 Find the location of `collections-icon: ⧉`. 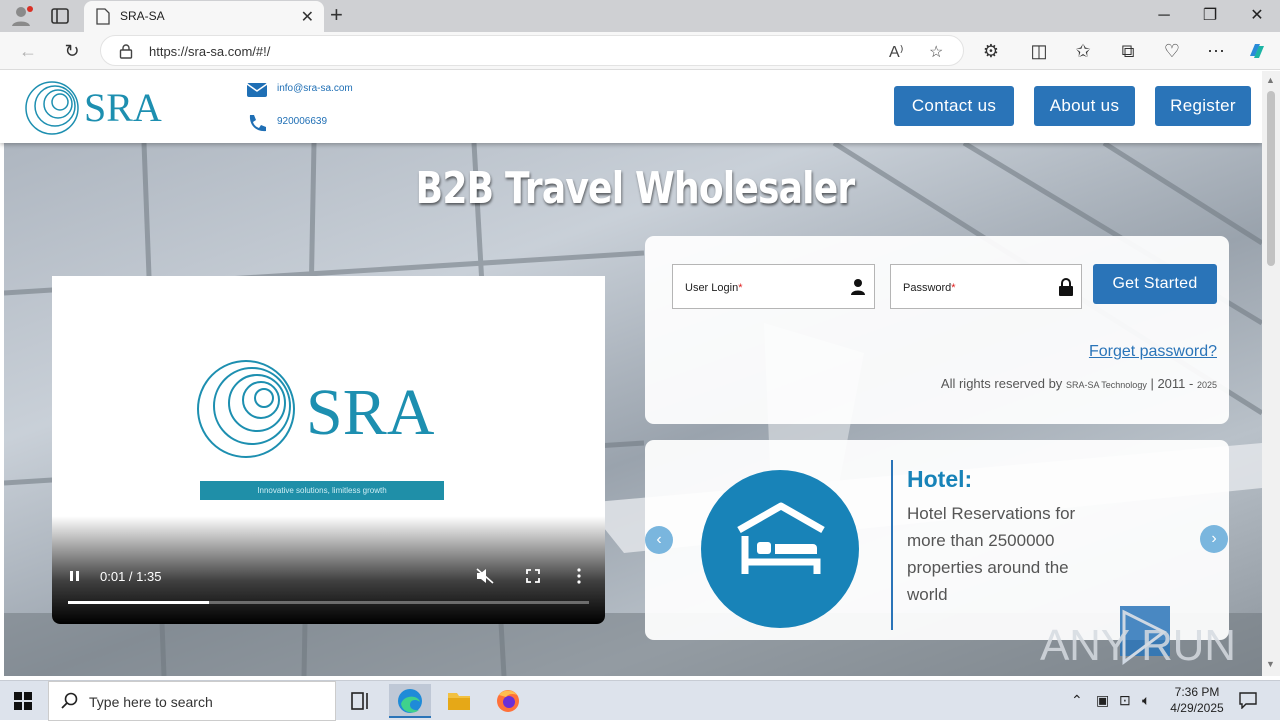

collections-icon: ⧉ is located at coordinates (1128, 51).